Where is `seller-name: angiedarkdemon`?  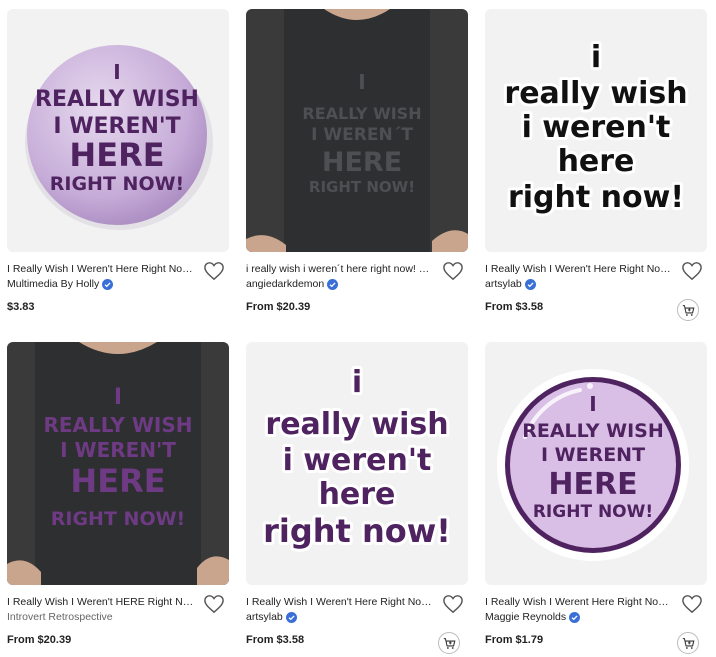
seller-name: angiedarkdemon is located at coordinates (292, 284).